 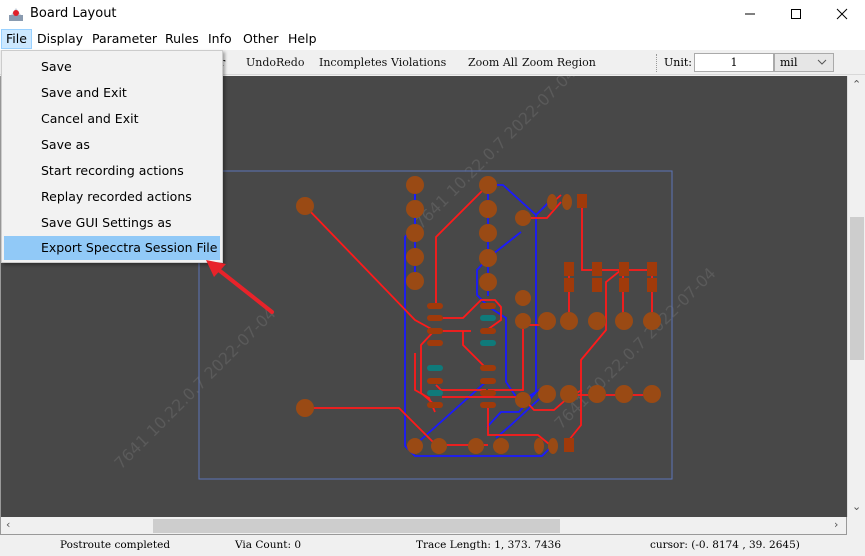 What do you see at coordinates (489, 545) in the screenshot?
I see `trace-length: Trace Length: 1, 373. 7436` at bounding box center [489, 545].